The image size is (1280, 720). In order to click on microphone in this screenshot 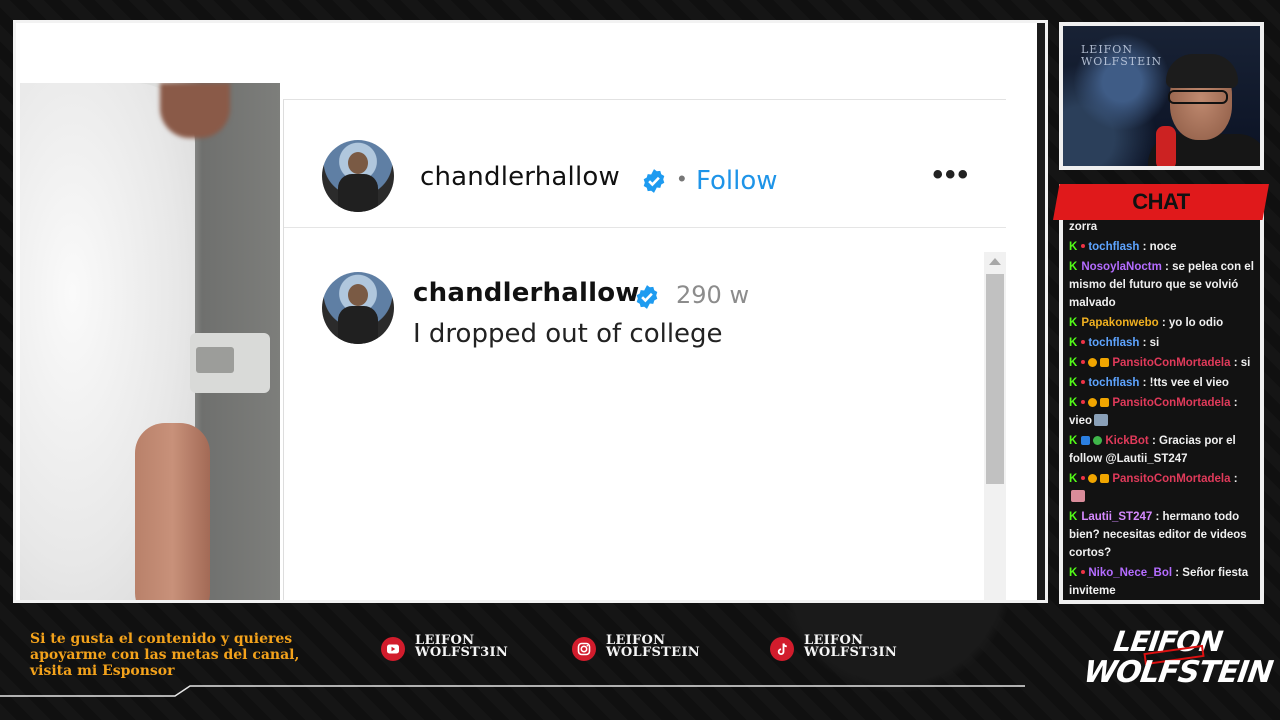, I will do `click(1166, 146)`.